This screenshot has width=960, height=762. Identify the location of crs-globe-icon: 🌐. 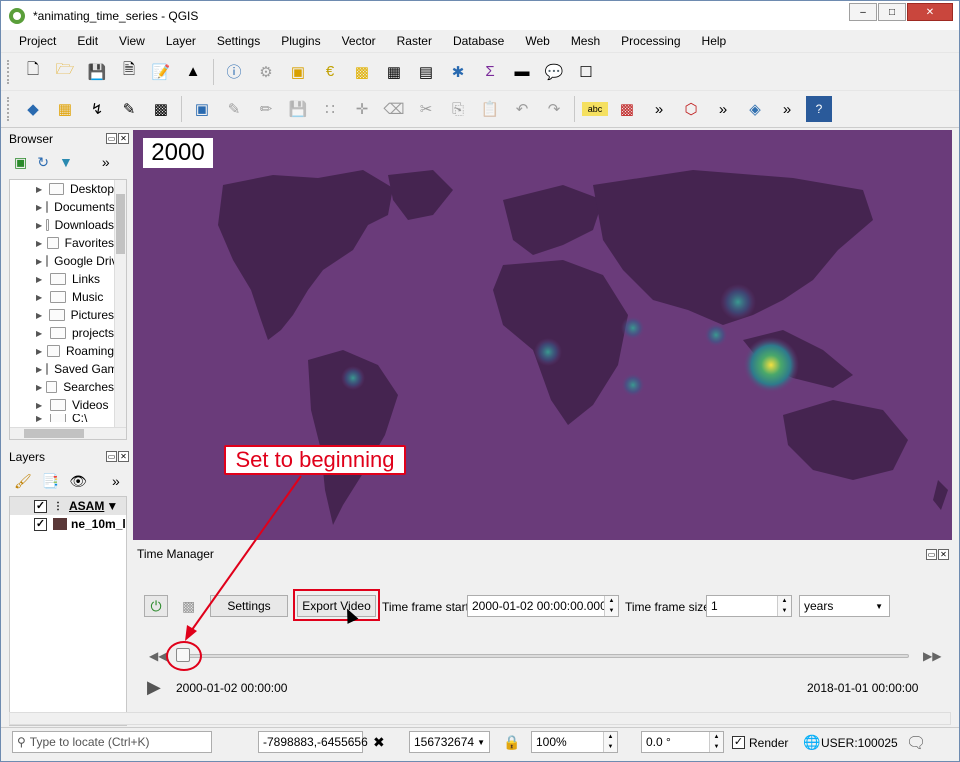
(811, 742).